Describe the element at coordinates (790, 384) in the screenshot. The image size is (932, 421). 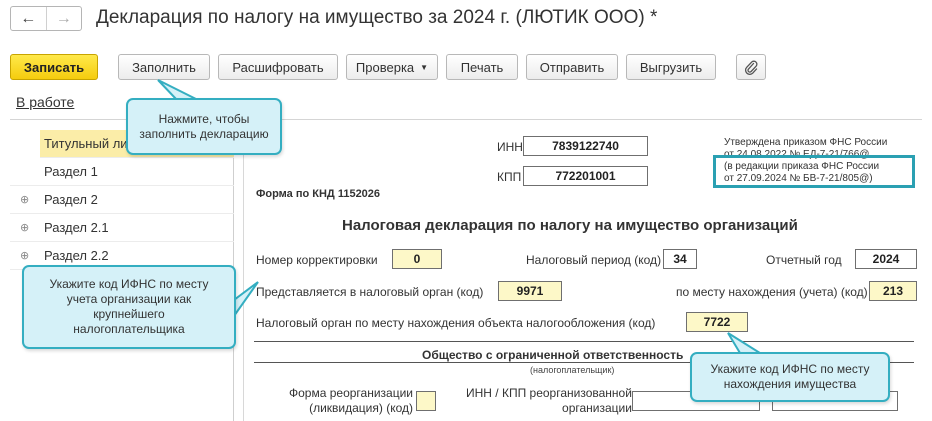
I see `callout-line: нахождения имущества` at that location.